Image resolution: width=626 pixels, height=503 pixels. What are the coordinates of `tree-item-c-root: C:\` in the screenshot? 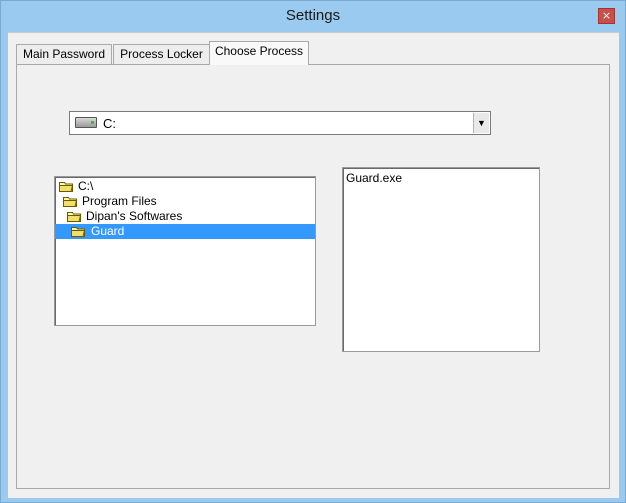 It's located at (185, 186).